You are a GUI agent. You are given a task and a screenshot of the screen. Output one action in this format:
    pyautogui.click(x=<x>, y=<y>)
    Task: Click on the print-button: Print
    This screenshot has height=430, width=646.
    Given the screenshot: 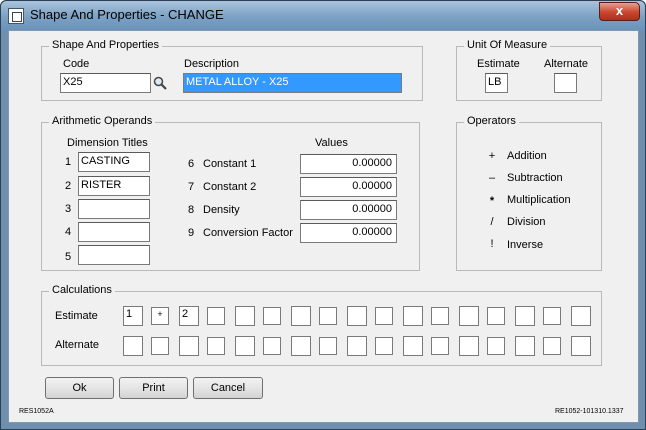 What is the action you would take?
    pyautogui.click(x=153, y=388)
    